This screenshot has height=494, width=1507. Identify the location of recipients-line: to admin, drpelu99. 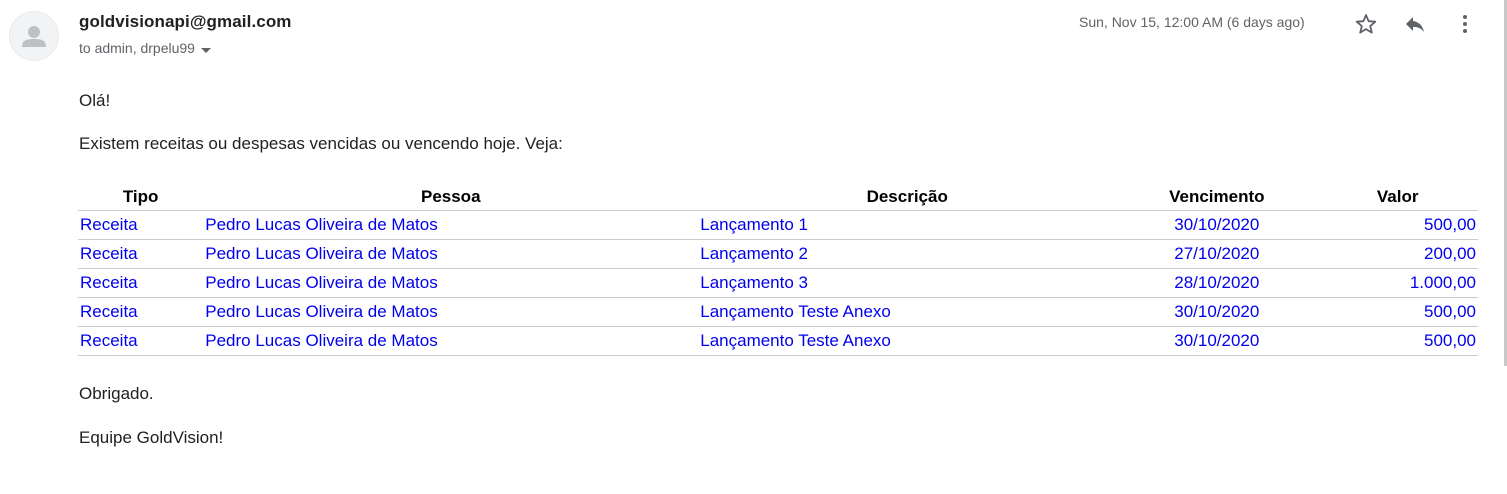
(145, 48).